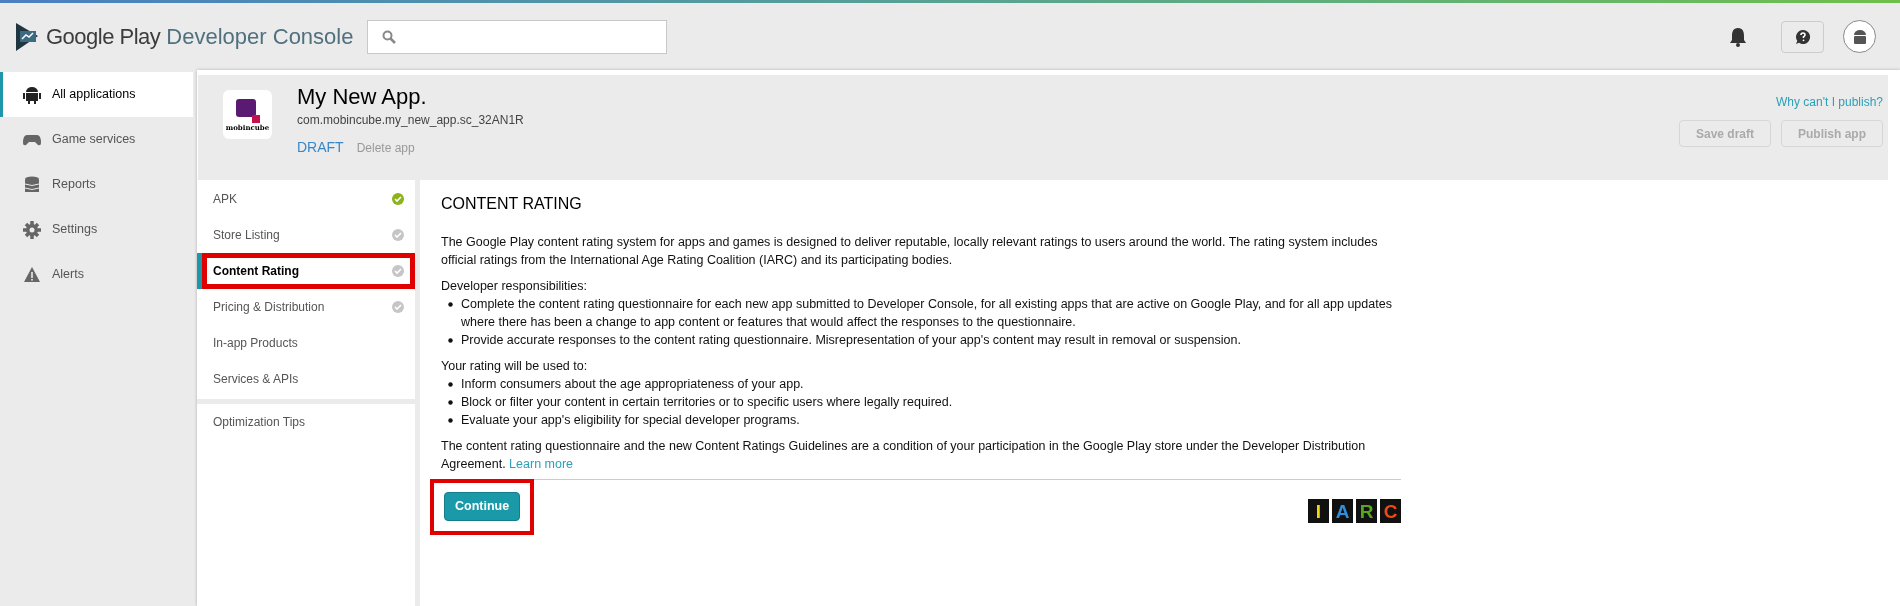 This screenshot has width=1900, height=606. What do you see at coordinates (308, 307) in the screenshot?
I see `step-item: Pricing & Distribution` at bounding box center [308, 307].